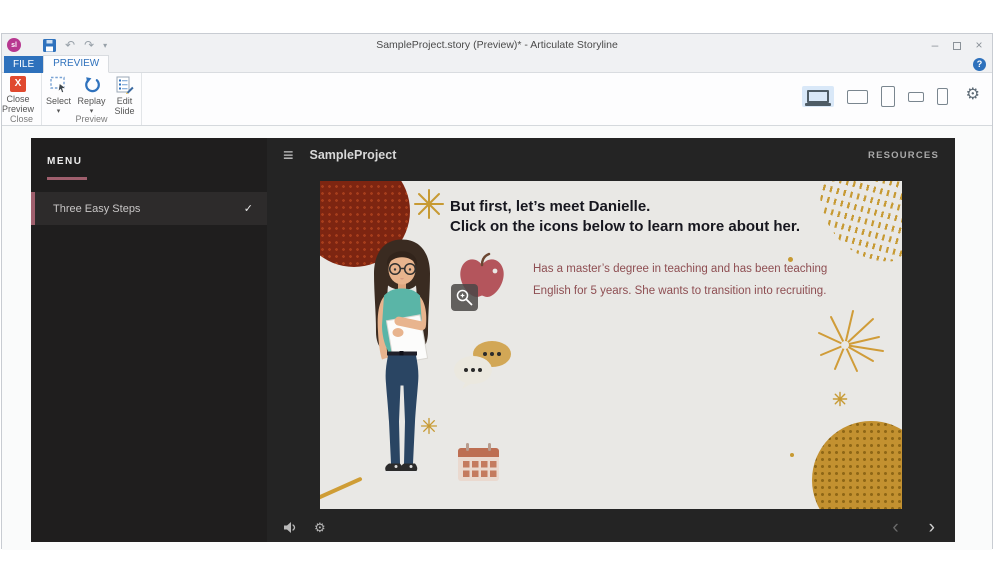  I want to click on speech-bubbles-icon, so click(483, 364).